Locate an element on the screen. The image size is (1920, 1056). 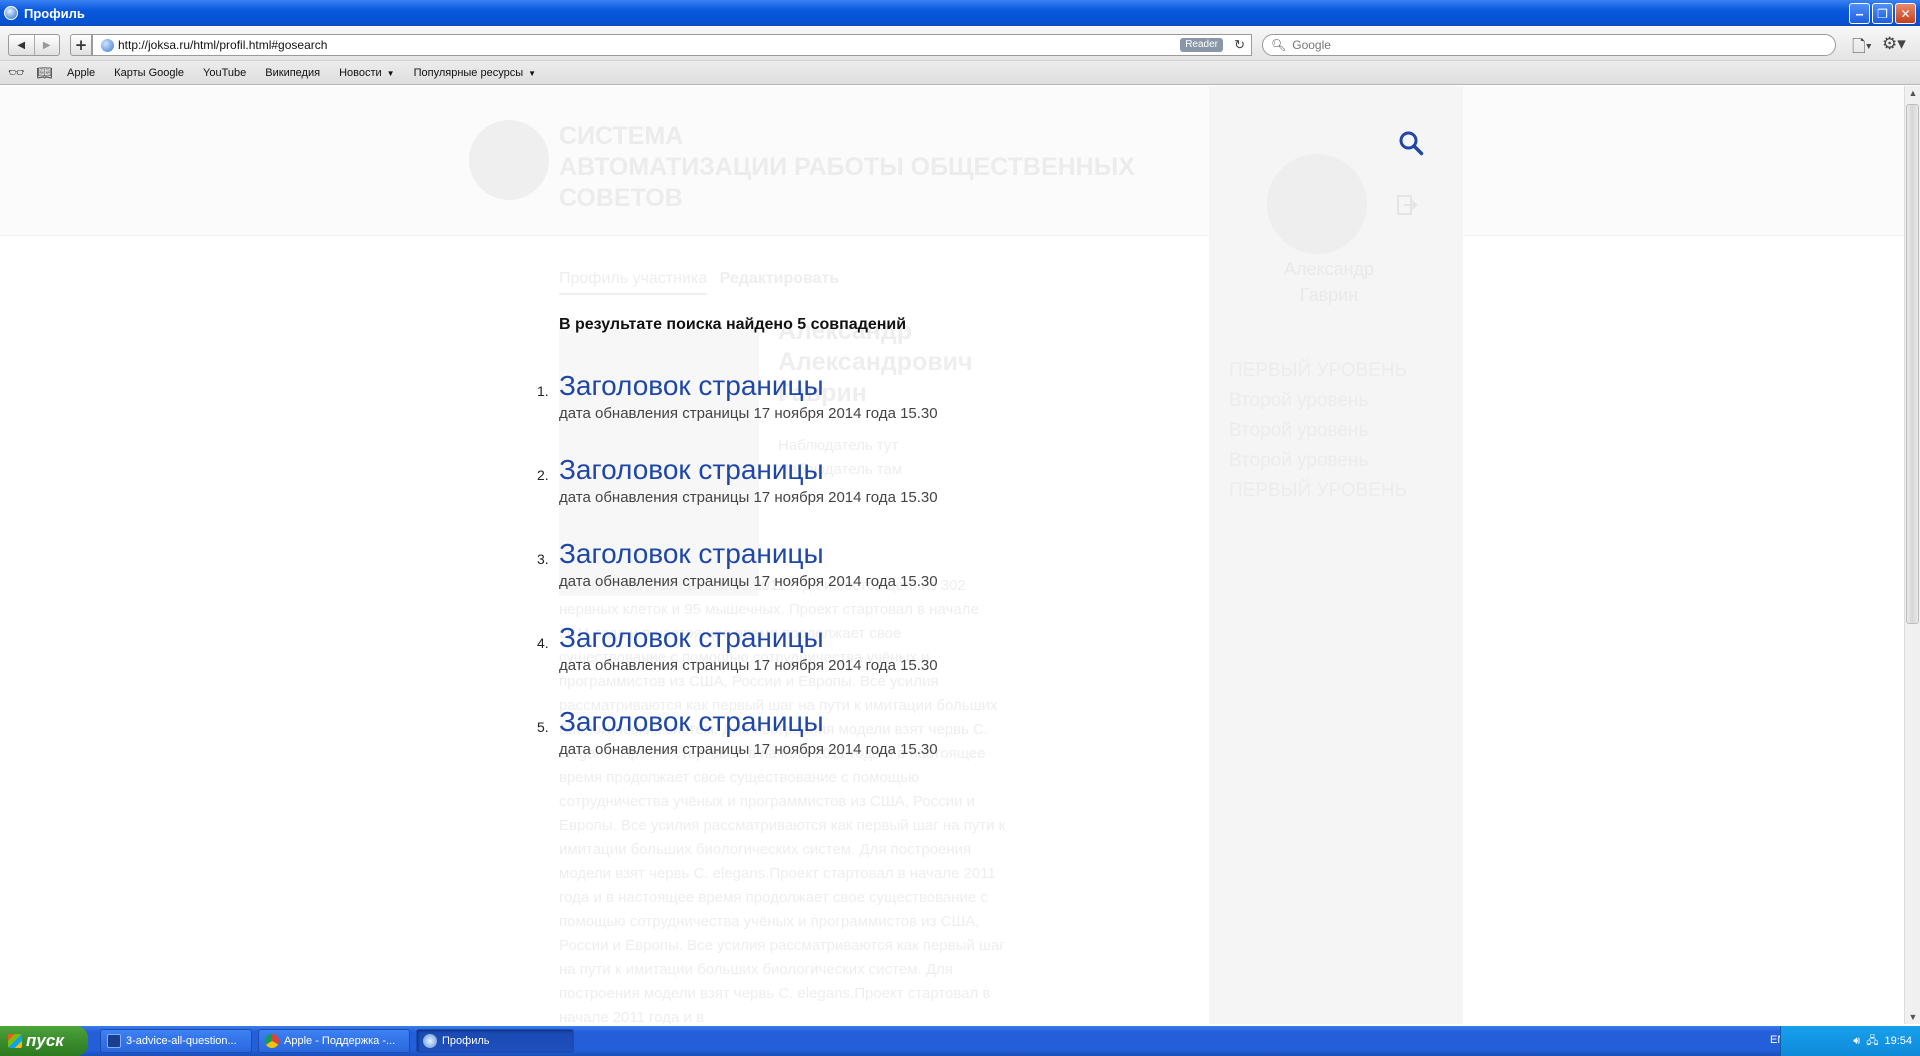
bookmark-popular-label: Популярные ресурсы is located at coordinates (468, 72).